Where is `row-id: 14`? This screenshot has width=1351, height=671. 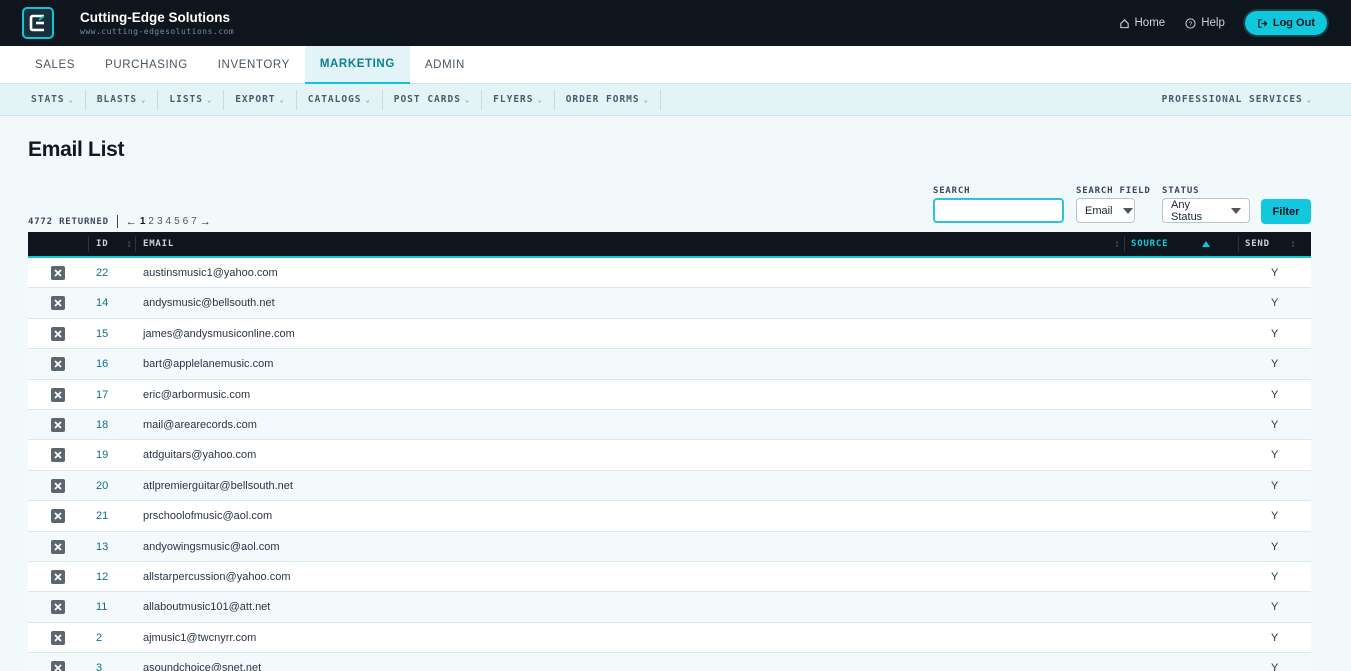 row-id: 14 is located at coordinates (102, 303).